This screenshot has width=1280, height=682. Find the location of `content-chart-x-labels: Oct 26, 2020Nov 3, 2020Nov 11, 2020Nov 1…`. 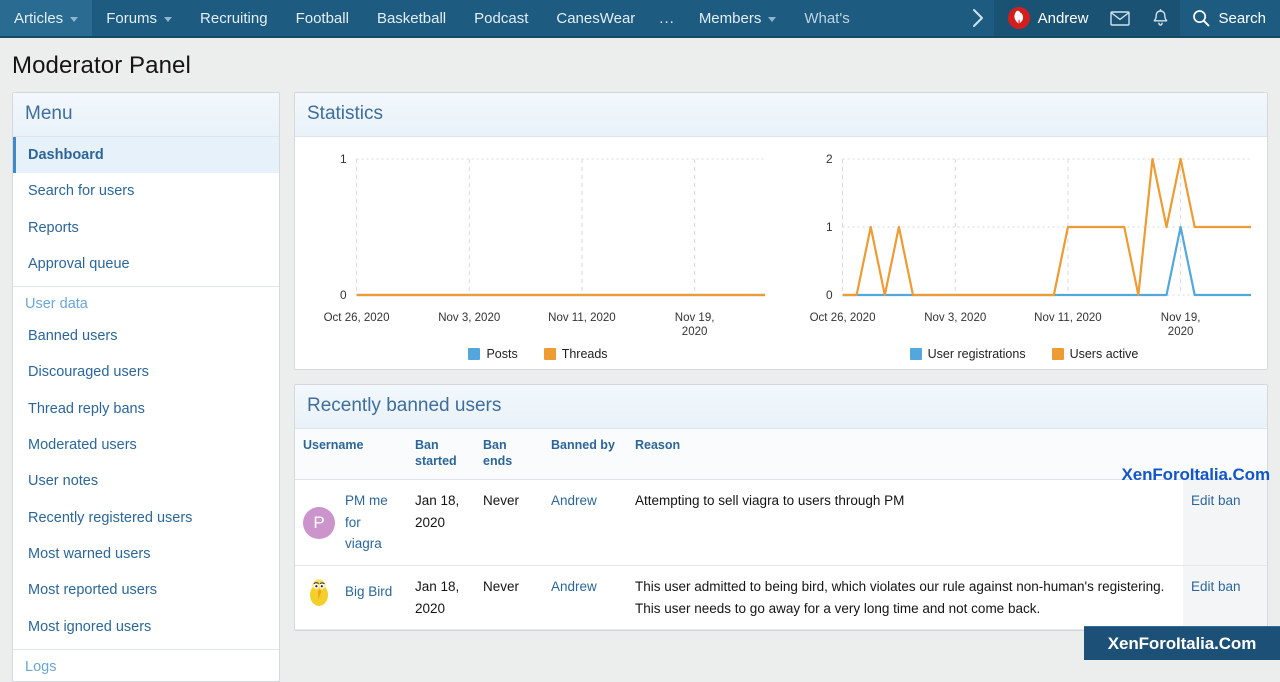

content-chart-x-labels: Oct 26, 2020Nov 3, 2020Nov 11, 2020Nov 1… is located at coordinates (538, 328).